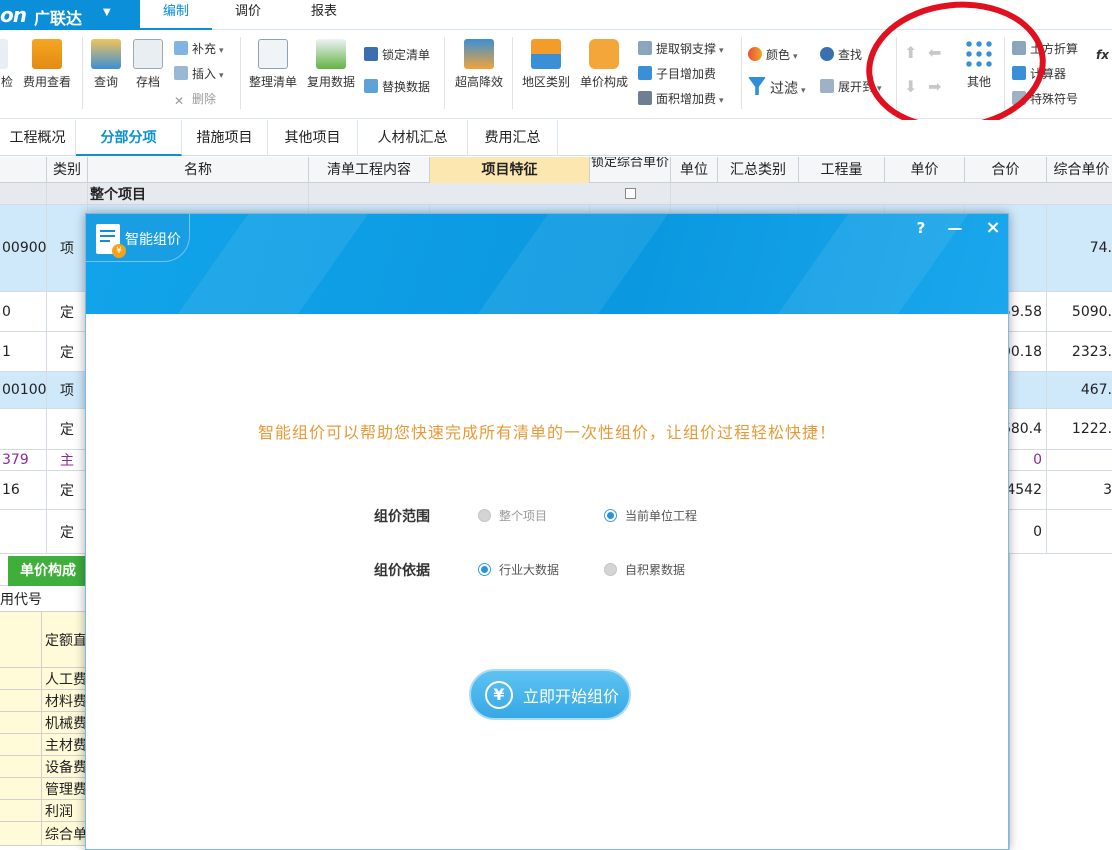 Image resolution: width=1112 pixels, height=850 pixels. I want to click on col-summary-type: 汇总类别, so click(758, 170).